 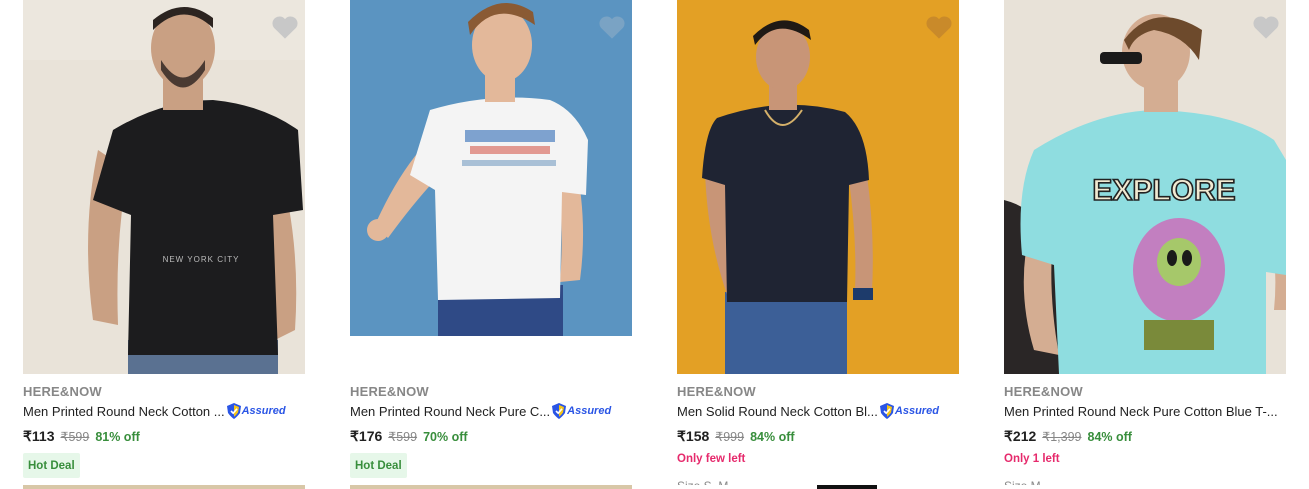 What do you see at coordinates (1032, 459) in the screenshot?
I see `stock-status: Only 1 left` at bounding box center [1032, 459].